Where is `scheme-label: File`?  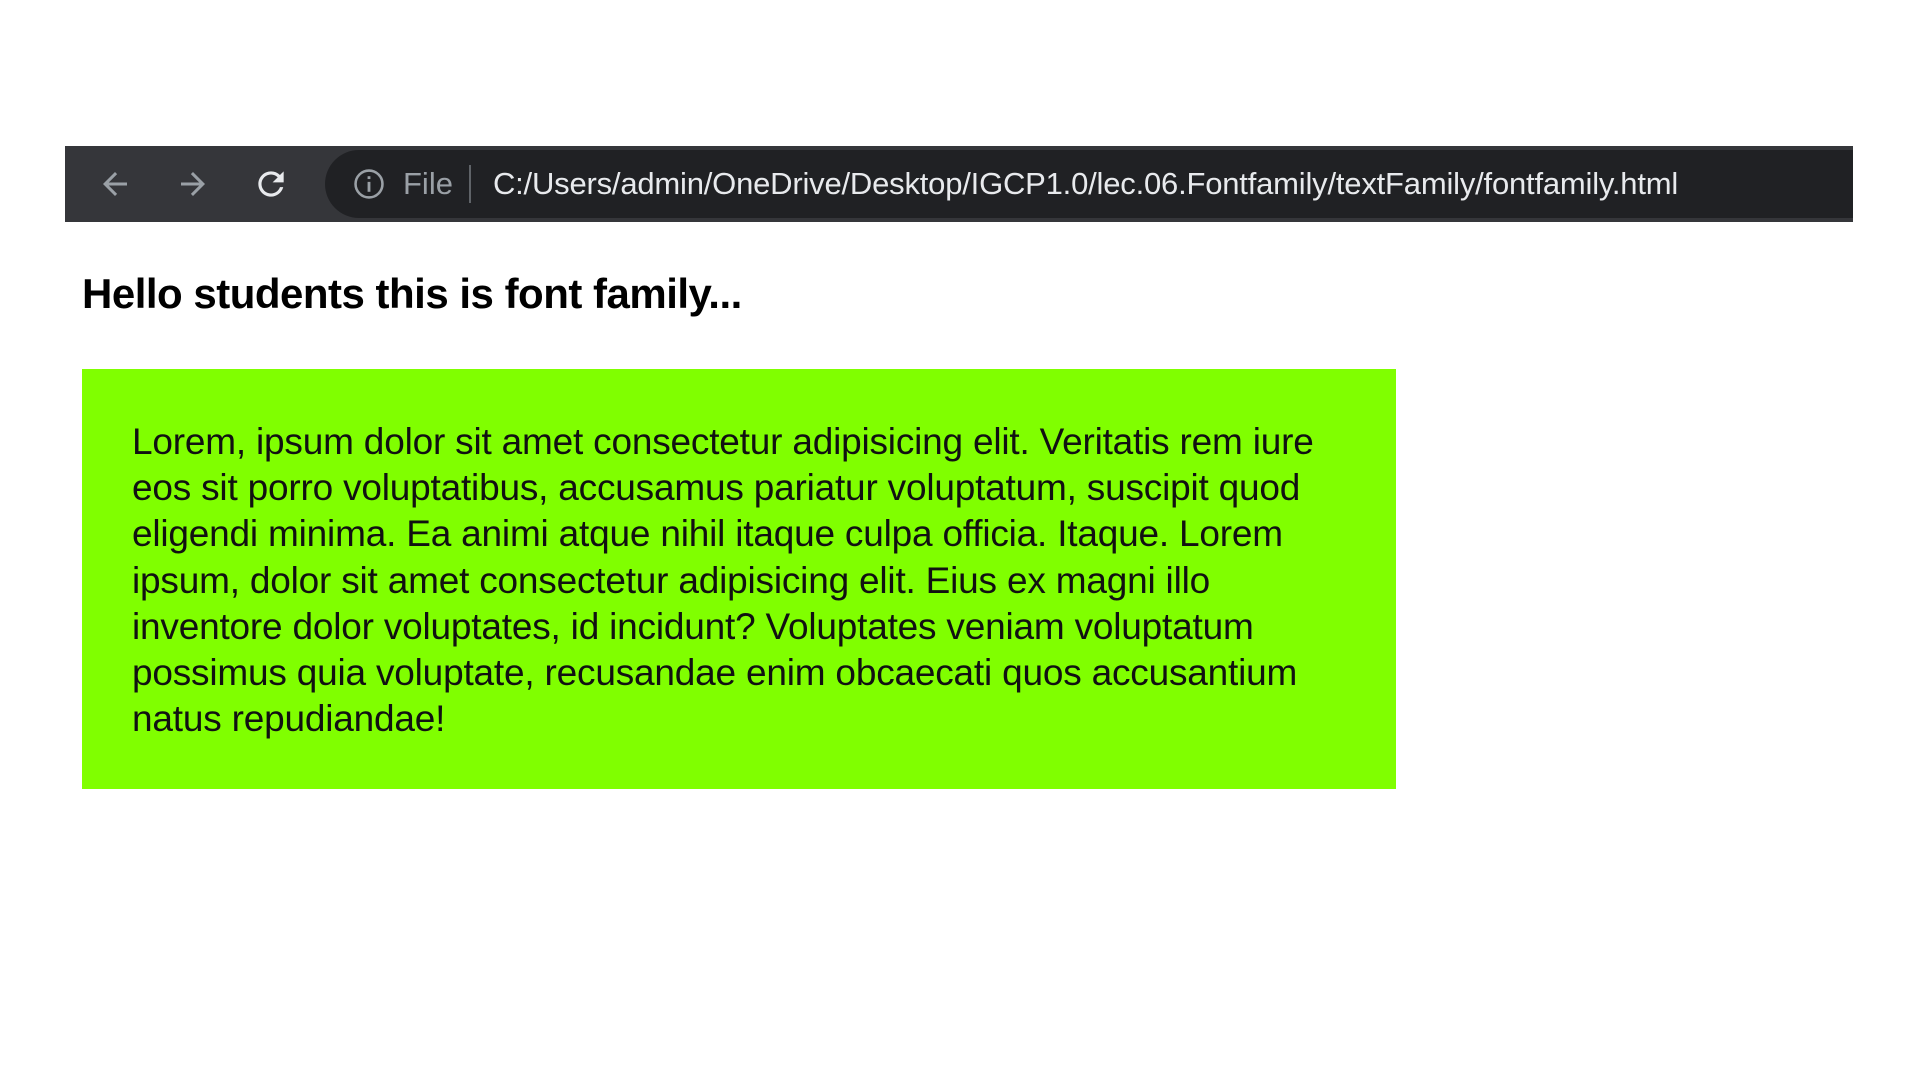 scheme-label: File is located at coordinates (428, 183).